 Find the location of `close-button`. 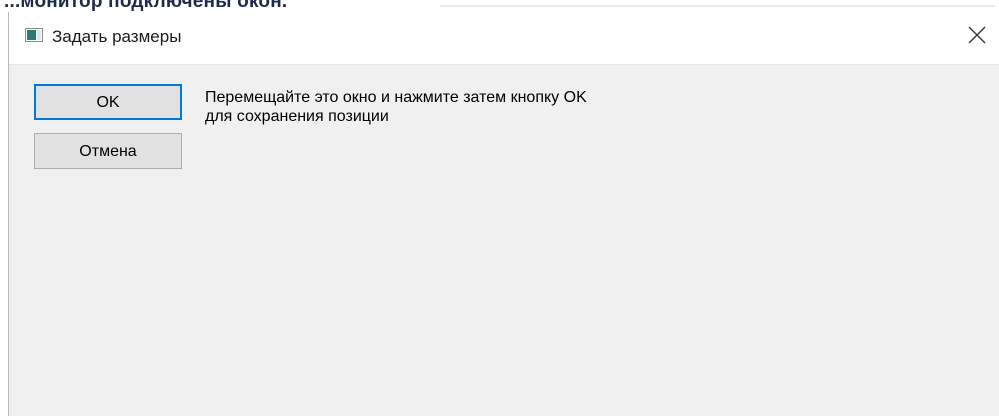

close-button is located at coordinates (976, 34).